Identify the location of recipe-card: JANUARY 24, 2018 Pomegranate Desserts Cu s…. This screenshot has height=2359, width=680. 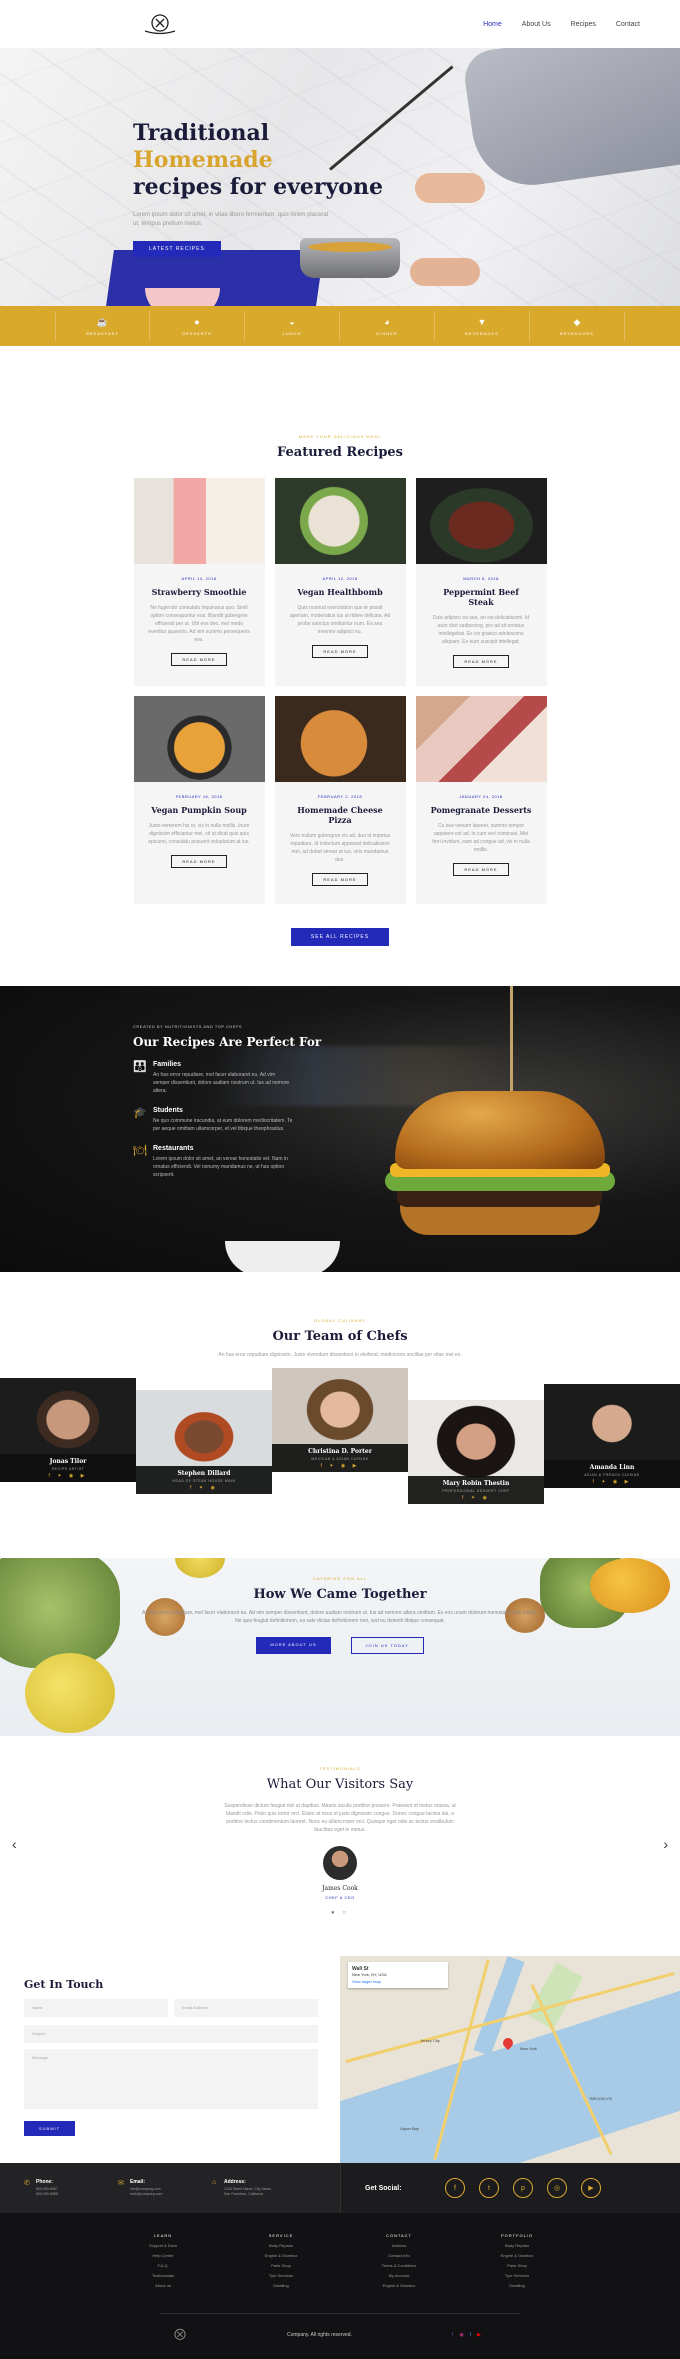
(481, 800).